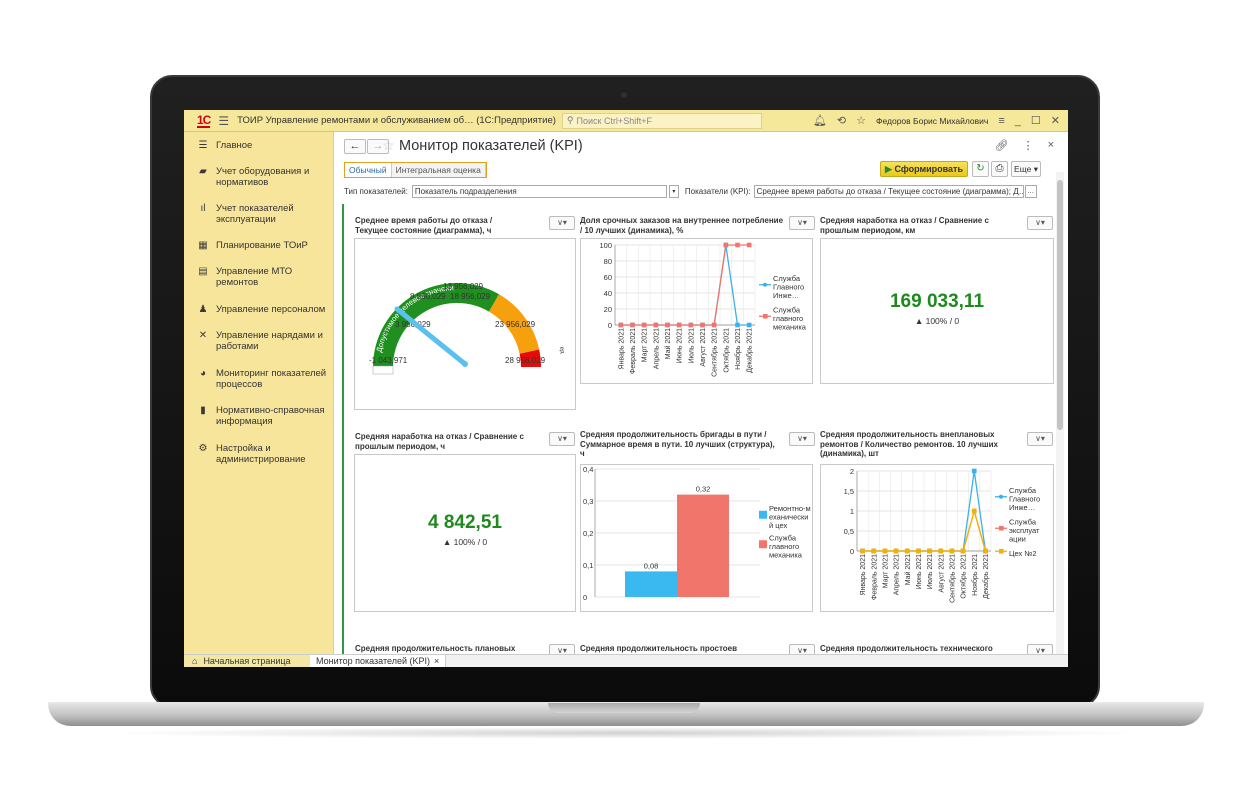  I want to click on sidebar-item-label: Управление нарядами и работами, so click(269, 341).